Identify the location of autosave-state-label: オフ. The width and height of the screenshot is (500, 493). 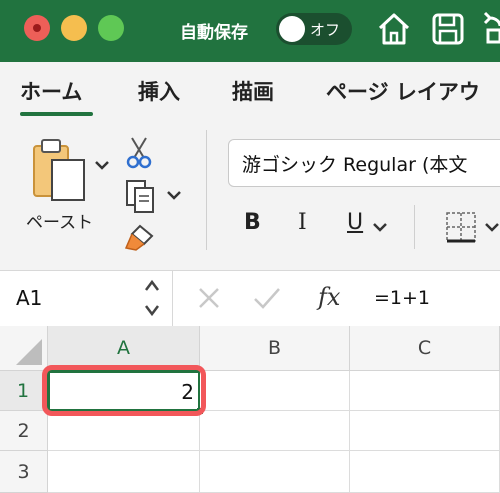
(325, 30).